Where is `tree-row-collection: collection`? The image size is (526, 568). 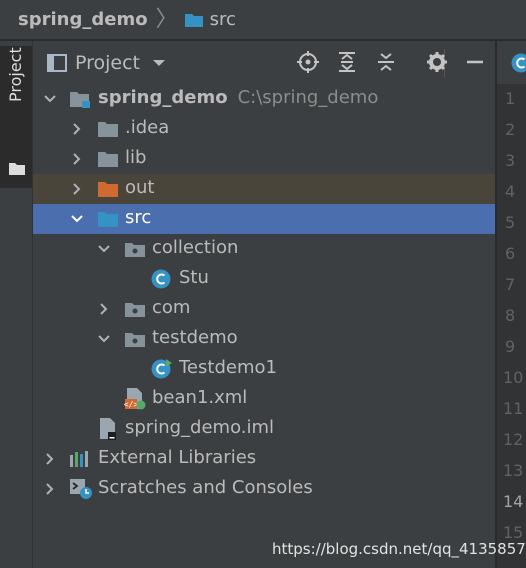
tree-row-collection: collection is located at coordinates (264, 249).